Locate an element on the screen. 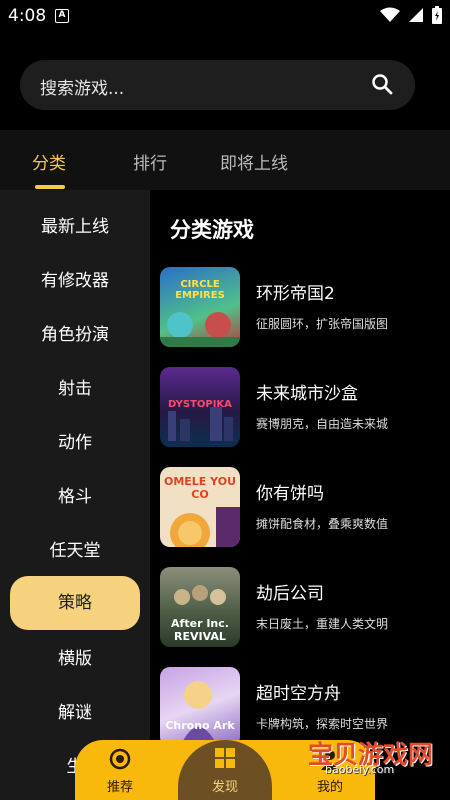 This screenshot has width=450, height=800. cellular-icon is located at coordinates (416, 15).